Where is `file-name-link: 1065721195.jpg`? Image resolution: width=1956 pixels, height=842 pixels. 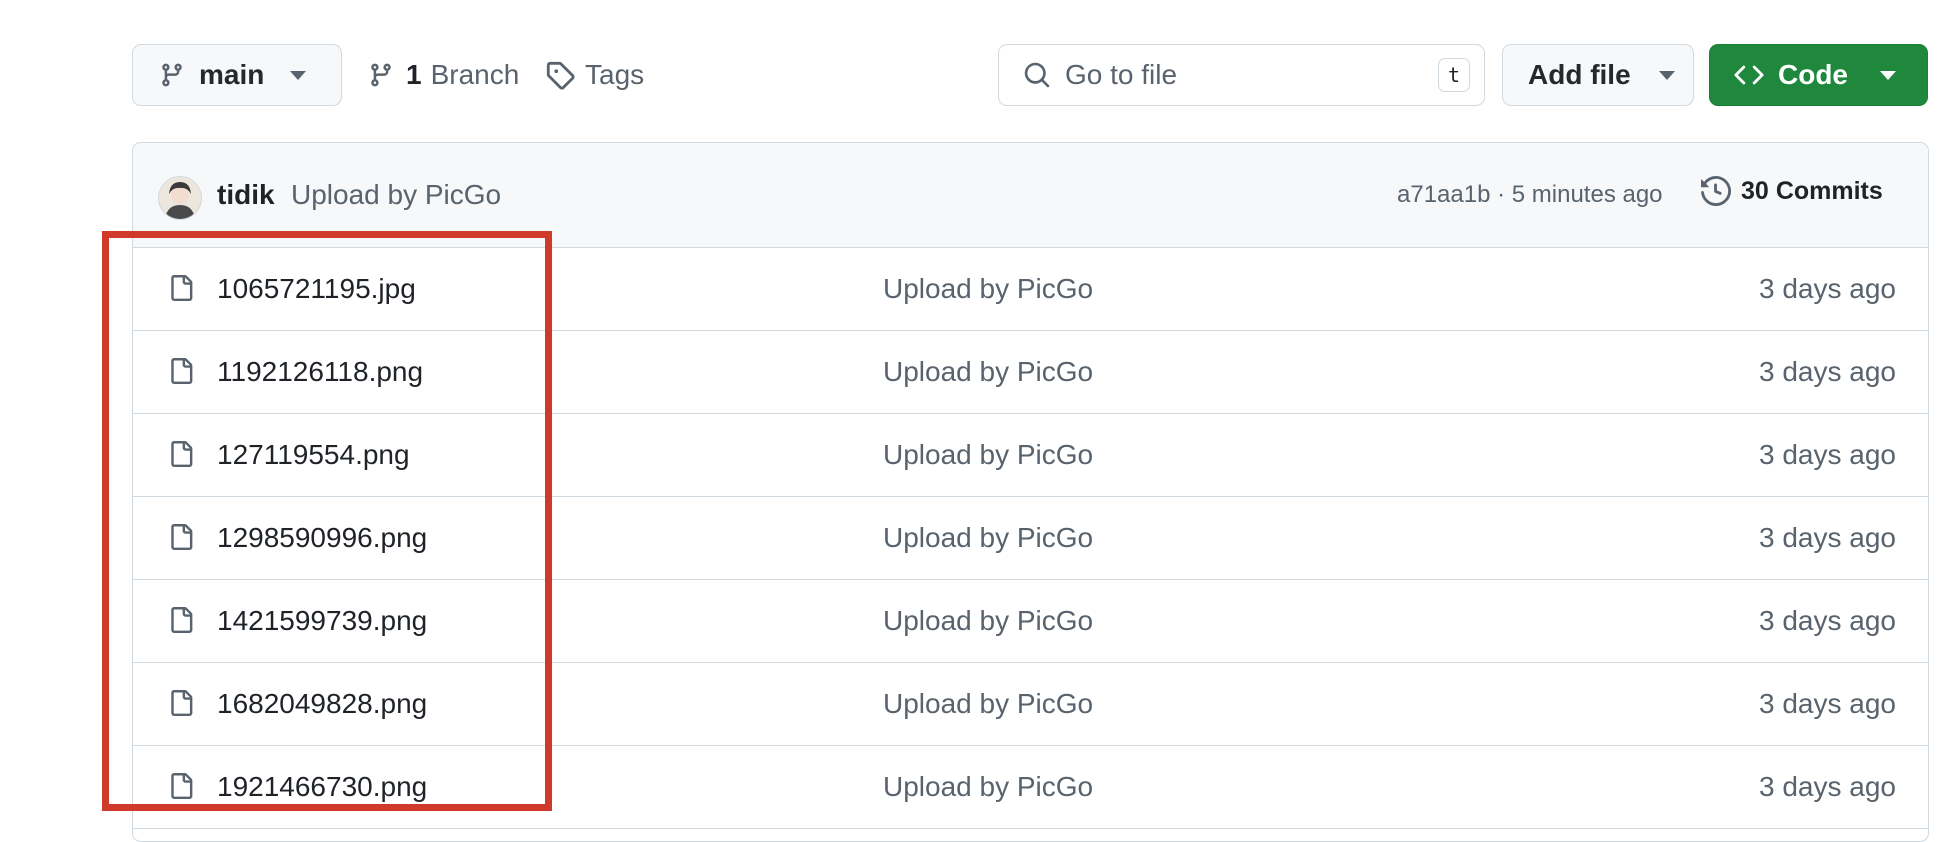 file-name-link: 1065721195.jpg is located at coordinates (316, 289).